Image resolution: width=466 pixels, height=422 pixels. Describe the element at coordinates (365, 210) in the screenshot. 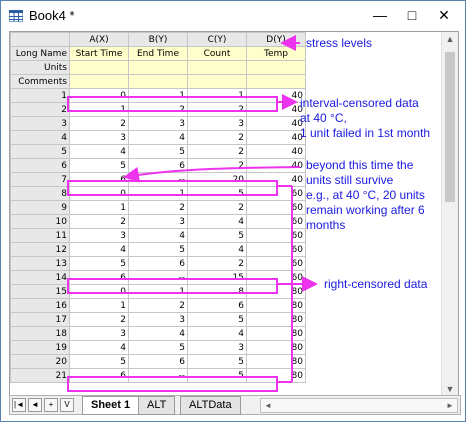

I see `beyond-line-4: remain working after 6` at that location.